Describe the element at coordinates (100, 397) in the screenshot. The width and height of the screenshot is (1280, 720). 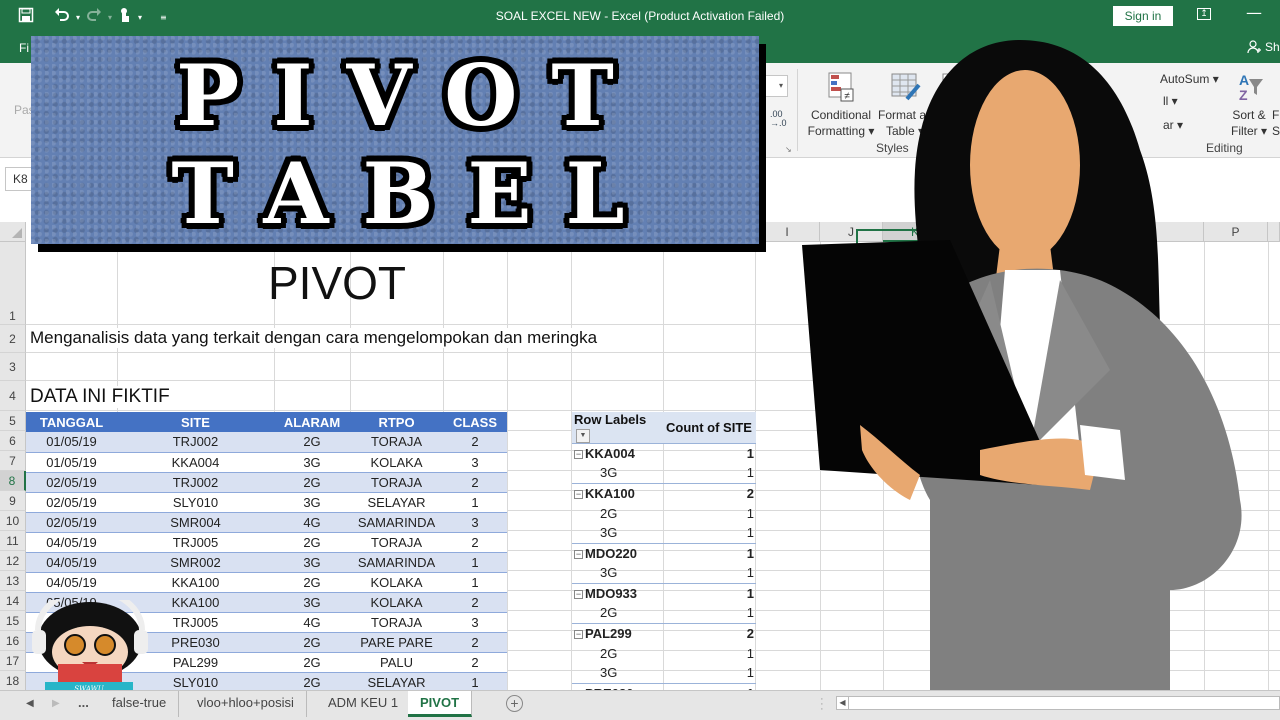
I see `subtitle-cell: DATA INI FIKTIF` at that location.